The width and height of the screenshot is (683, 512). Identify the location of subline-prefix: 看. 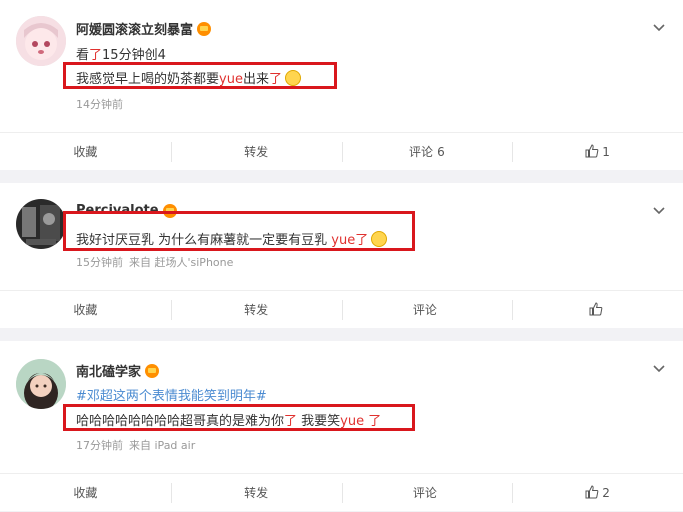
(83, 55).